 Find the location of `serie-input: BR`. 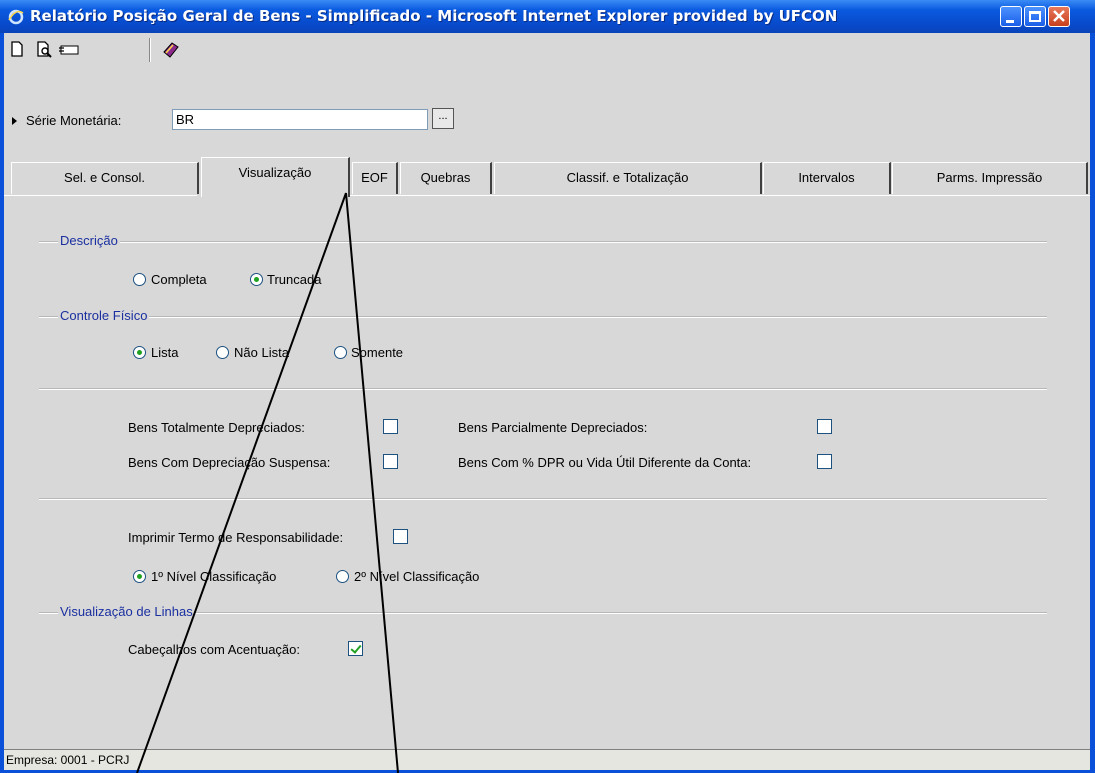

serie-input: BR is located at coordinates (300, 119).